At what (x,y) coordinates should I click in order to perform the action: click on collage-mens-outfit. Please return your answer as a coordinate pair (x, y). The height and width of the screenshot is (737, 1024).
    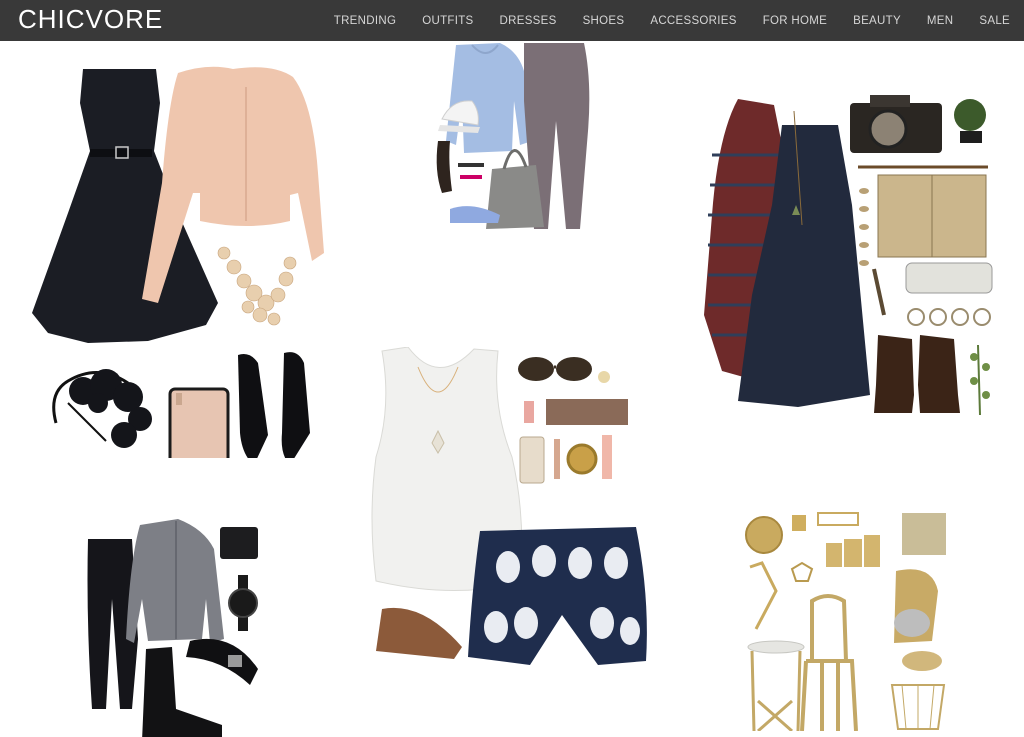
    Looking at the image, I should click on (175, 628).